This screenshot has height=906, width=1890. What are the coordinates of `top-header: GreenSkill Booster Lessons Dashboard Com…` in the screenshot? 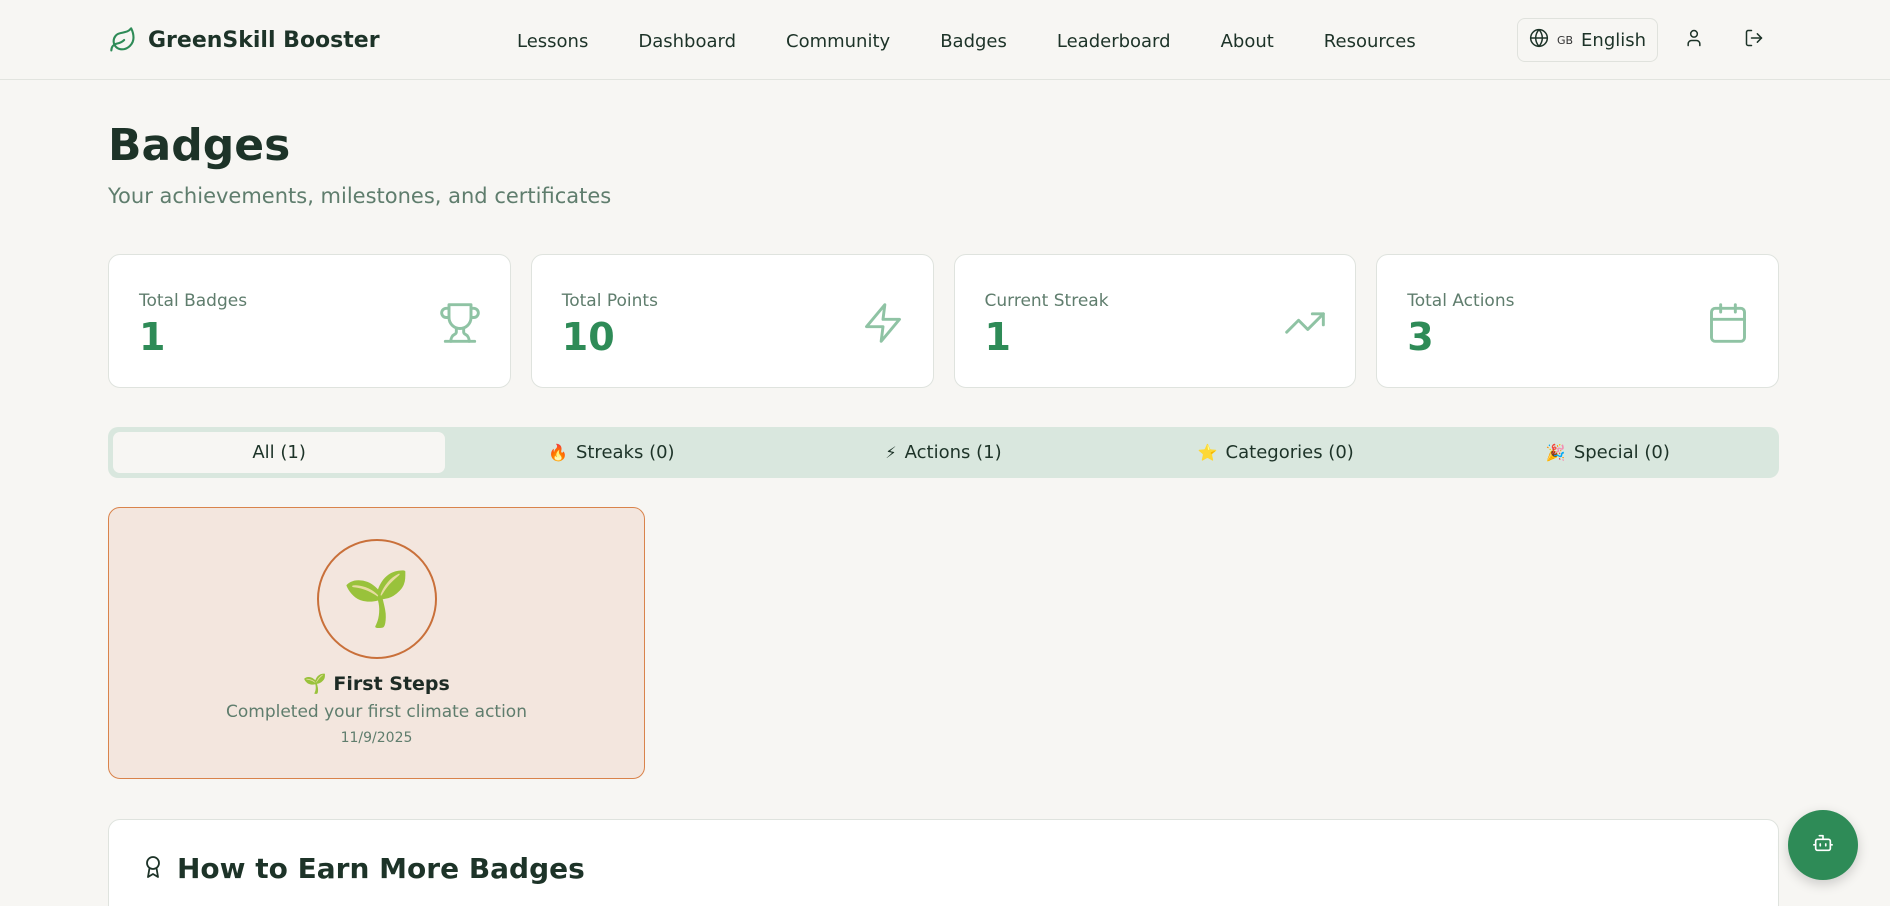 It's located at (945, 40).